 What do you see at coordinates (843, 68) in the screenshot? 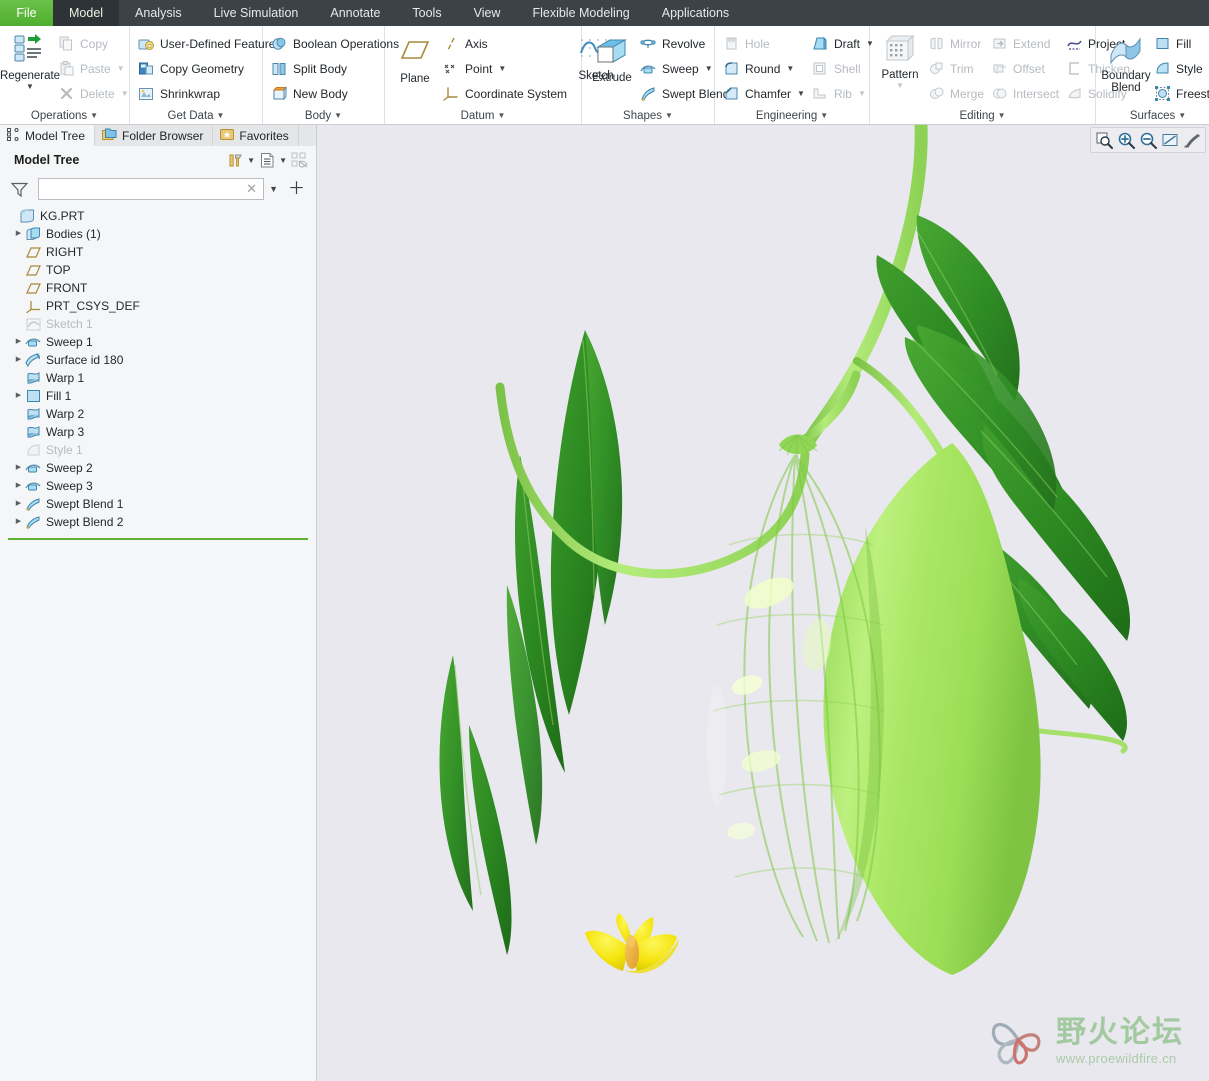
I see `shell-button: Shell` at bounding box center [843, 68].